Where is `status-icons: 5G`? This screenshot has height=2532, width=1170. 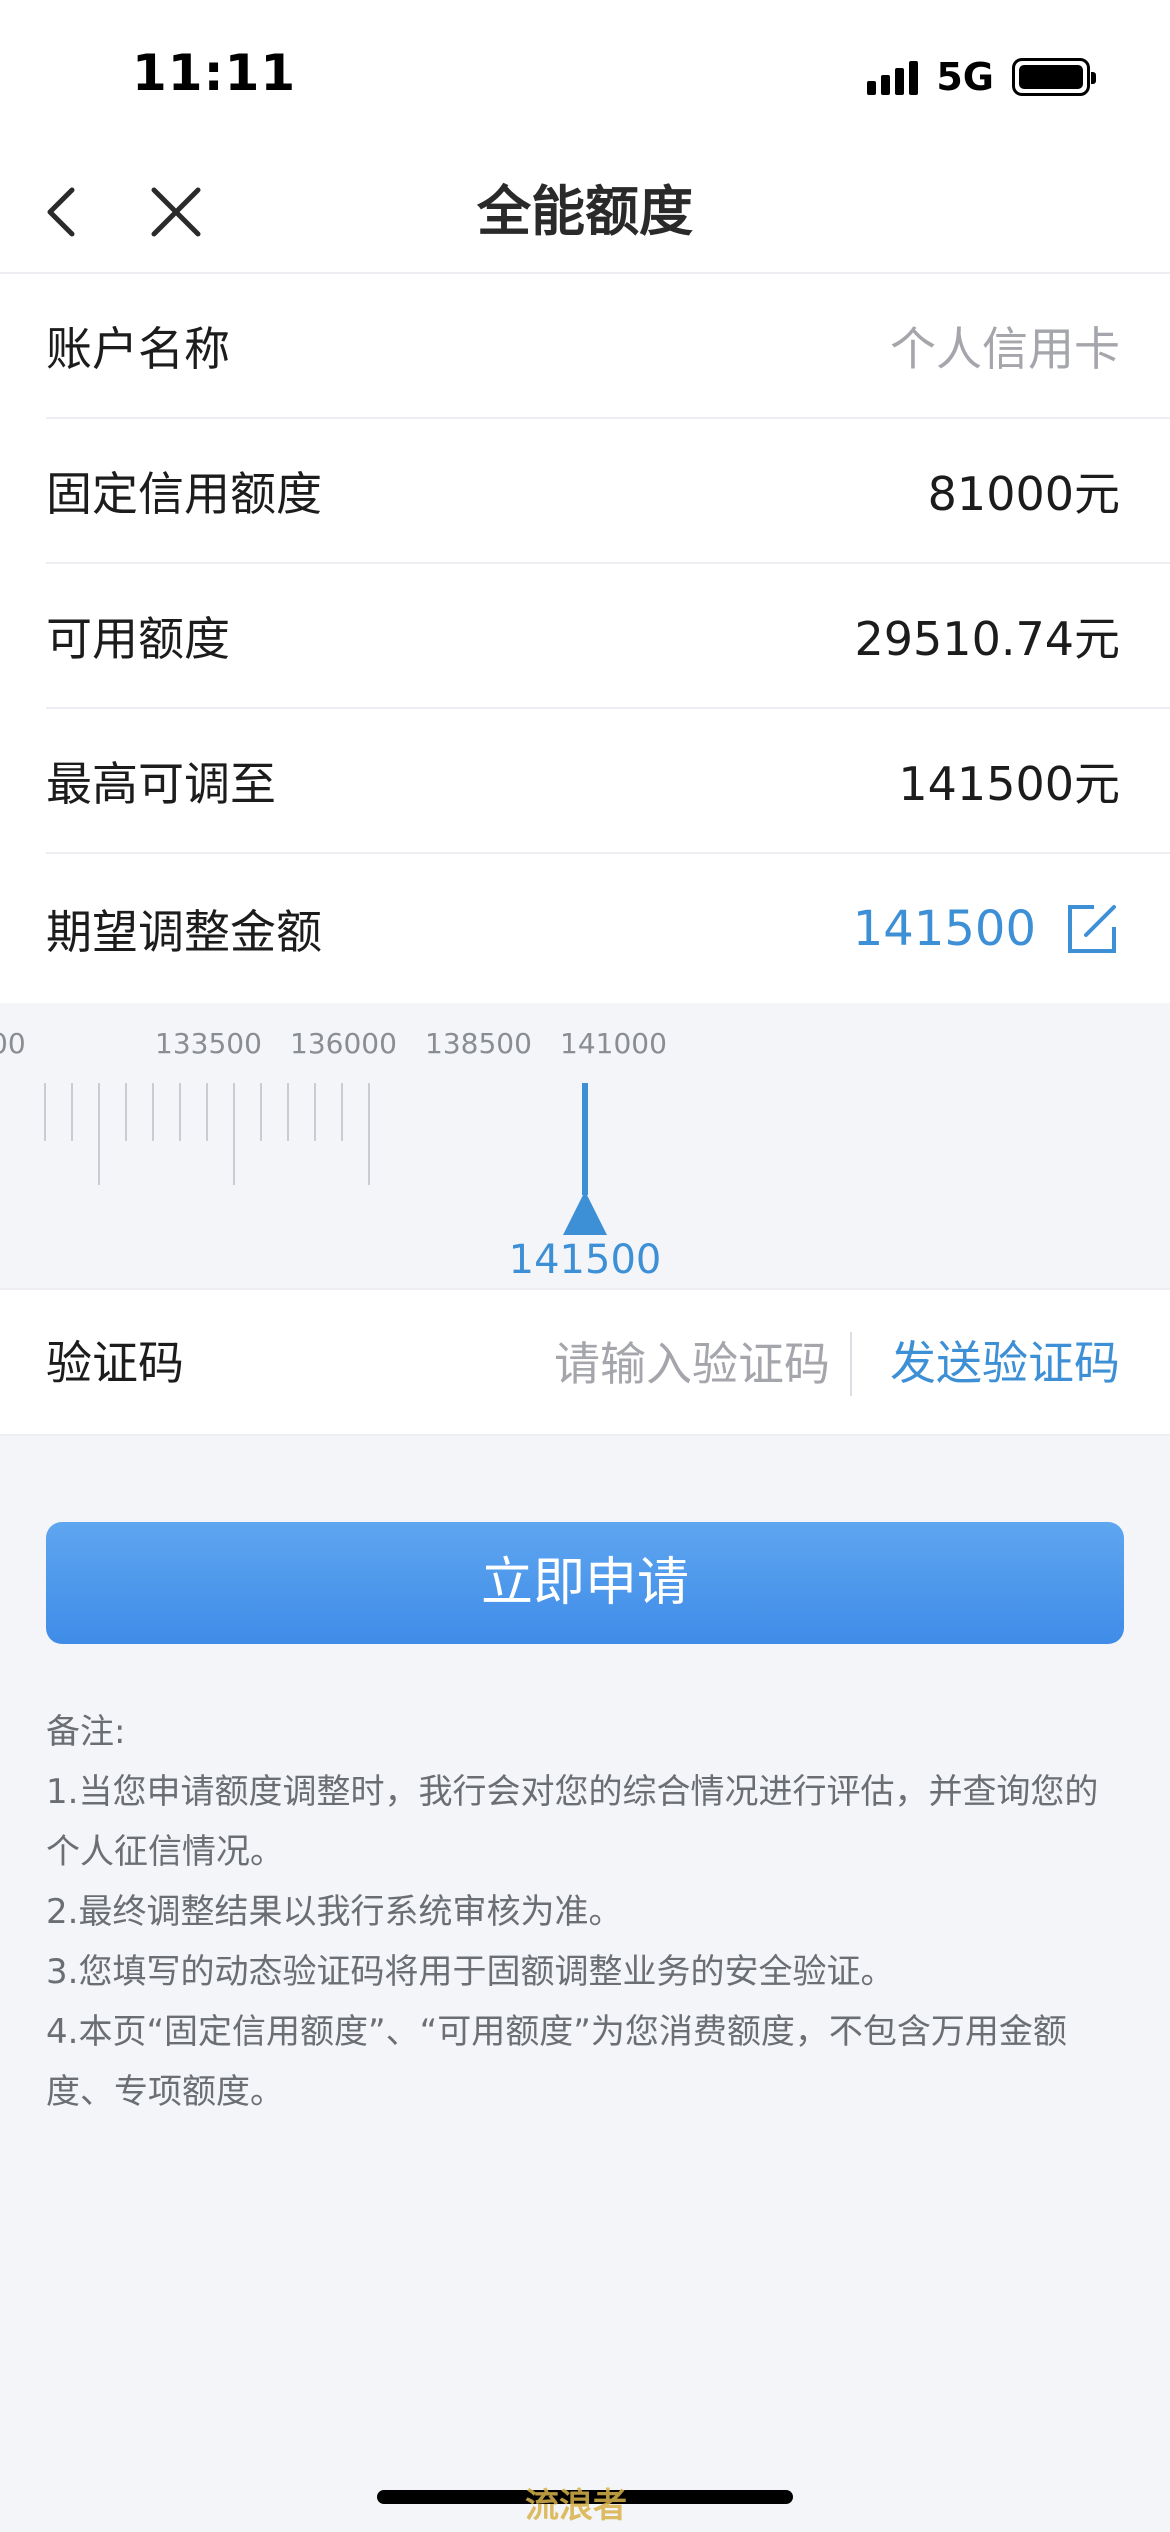 status-icons: 5G is located at coordinates (981, 77).